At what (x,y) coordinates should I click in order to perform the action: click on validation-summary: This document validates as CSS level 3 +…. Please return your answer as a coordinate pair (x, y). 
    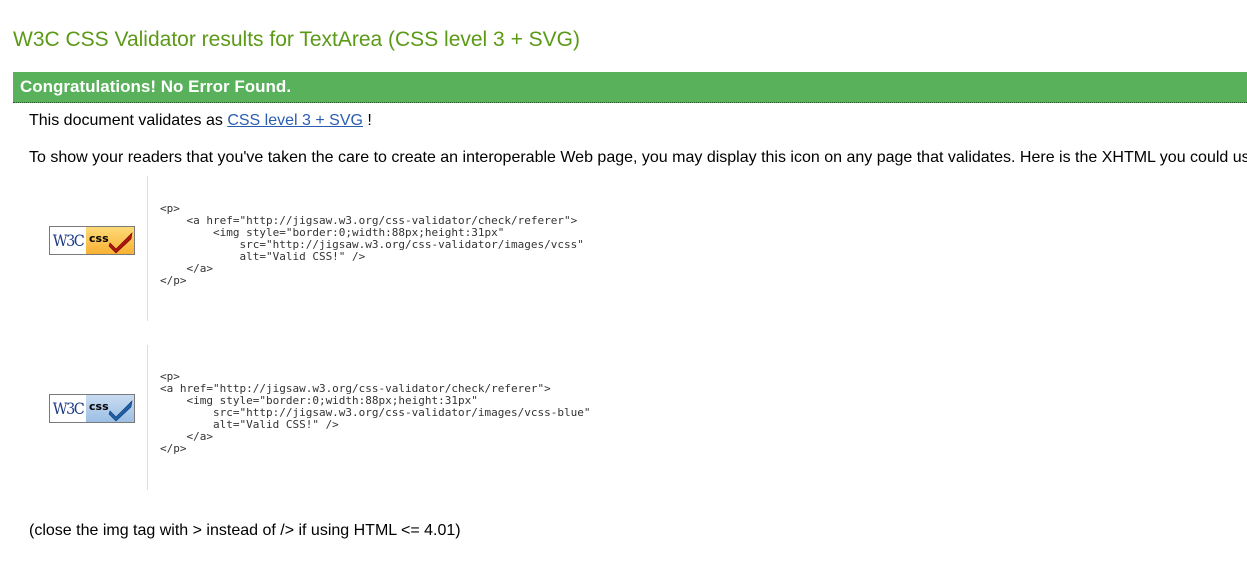
    Looking at the image, I should click on (200, 121).